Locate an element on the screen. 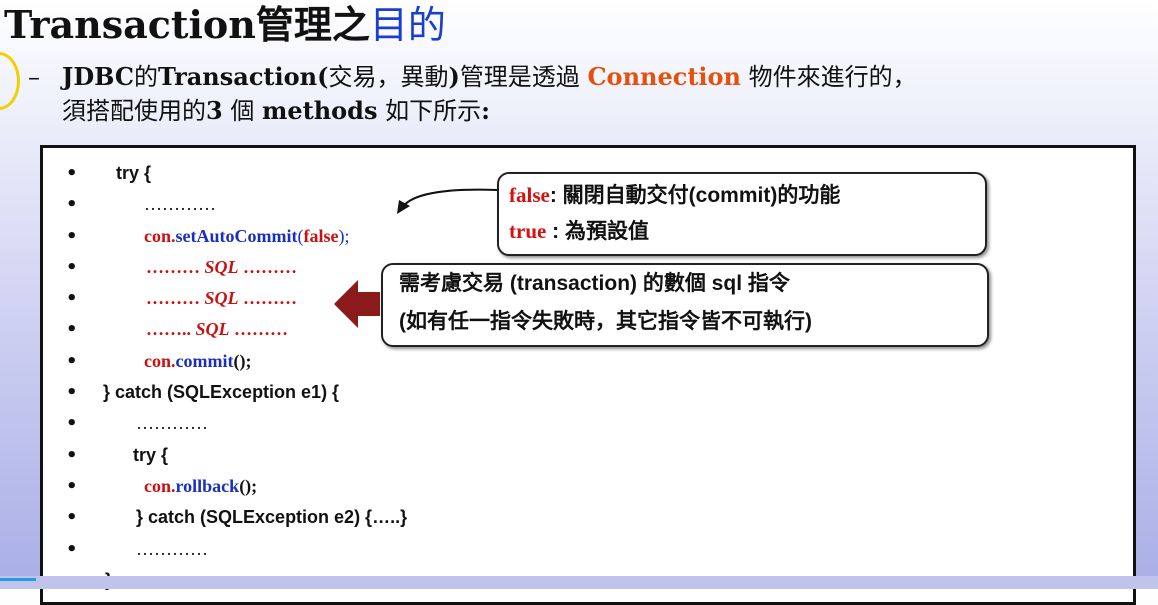 The width and height of the screenshot is (1158, 605). callout-false-row: false: 關閉自動交付(commit)的功能 is located at coordinates (674, 195).